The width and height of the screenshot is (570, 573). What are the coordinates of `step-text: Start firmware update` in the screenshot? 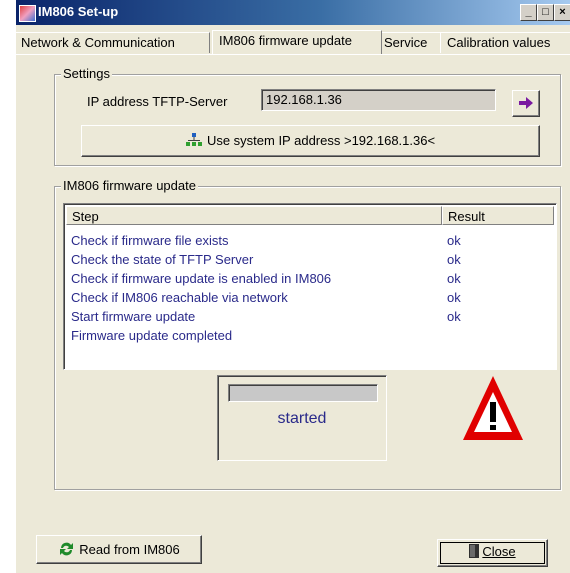 It's located at (133, 316).